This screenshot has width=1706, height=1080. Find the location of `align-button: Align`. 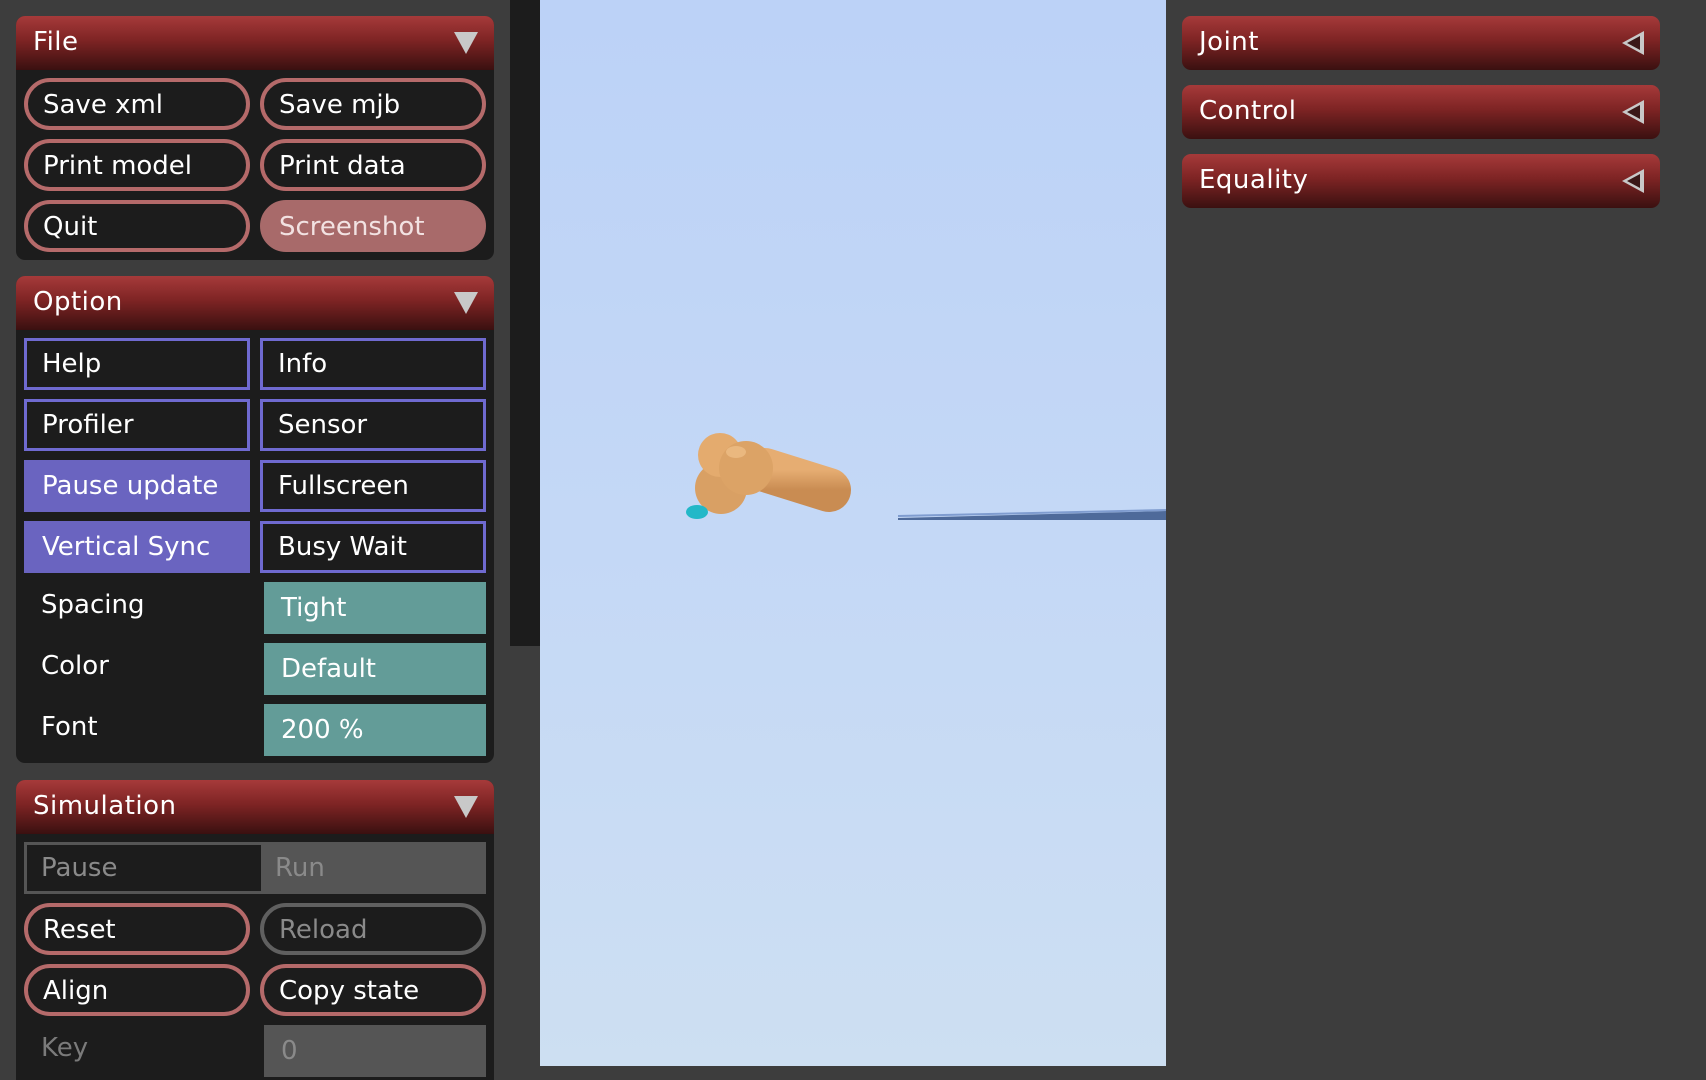

align-button: Align is located at coordinates (137, 990).